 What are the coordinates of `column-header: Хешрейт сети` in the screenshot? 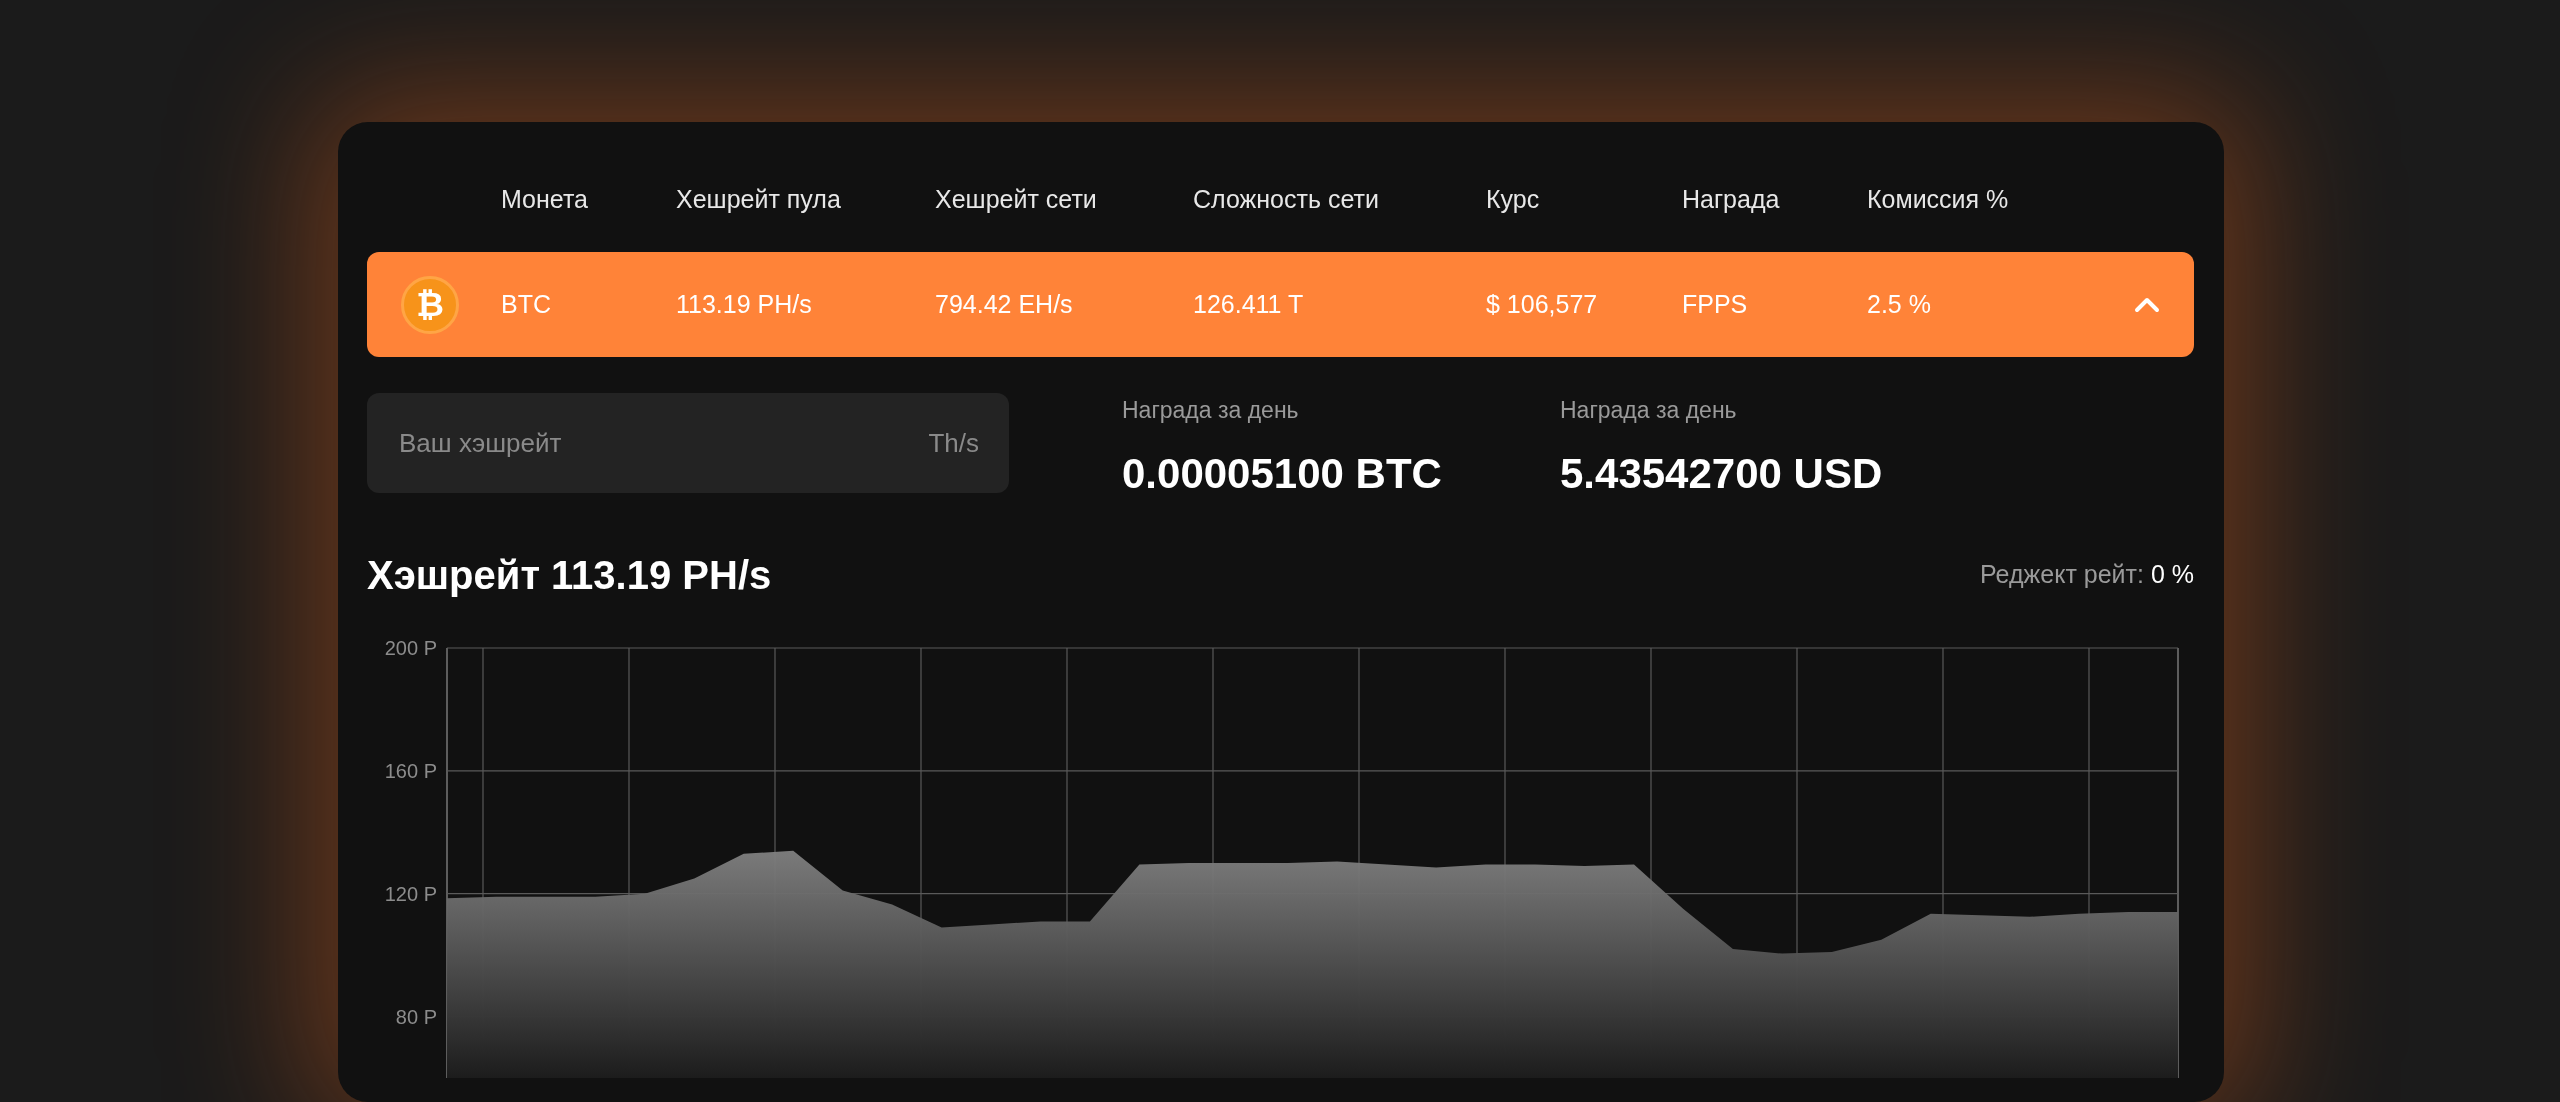 It's located at (1016, 200).